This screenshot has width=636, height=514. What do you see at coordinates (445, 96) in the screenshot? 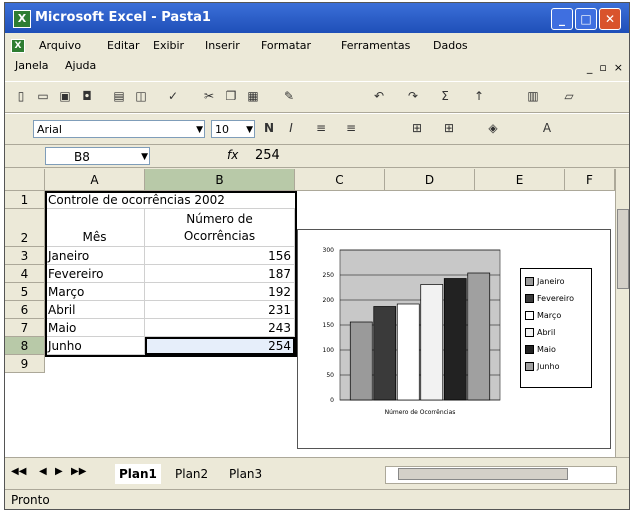
I see `autosum-icon: Σ` at bounding box center [445, 96].